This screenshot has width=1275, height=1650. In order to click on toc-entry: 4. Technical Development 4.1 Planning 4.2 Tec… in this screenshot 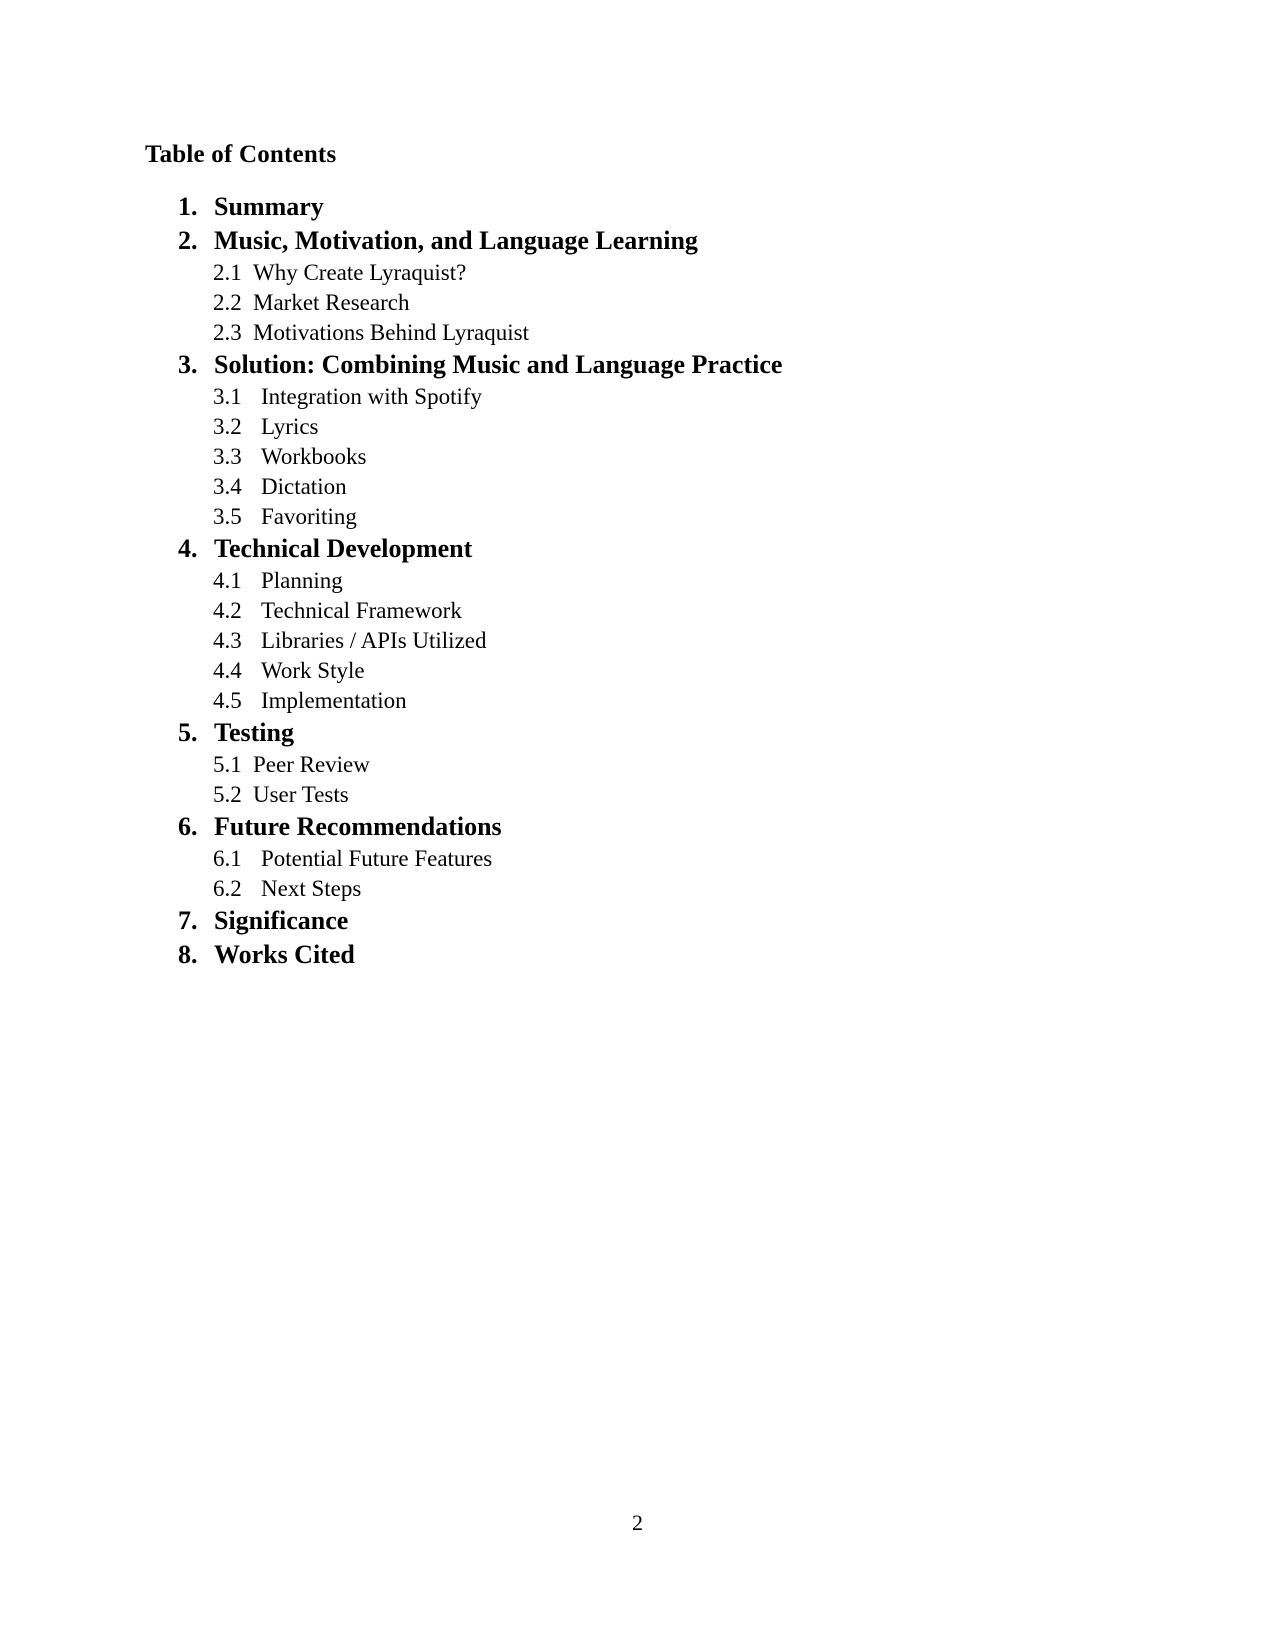, I will do `click(637, 624)`.